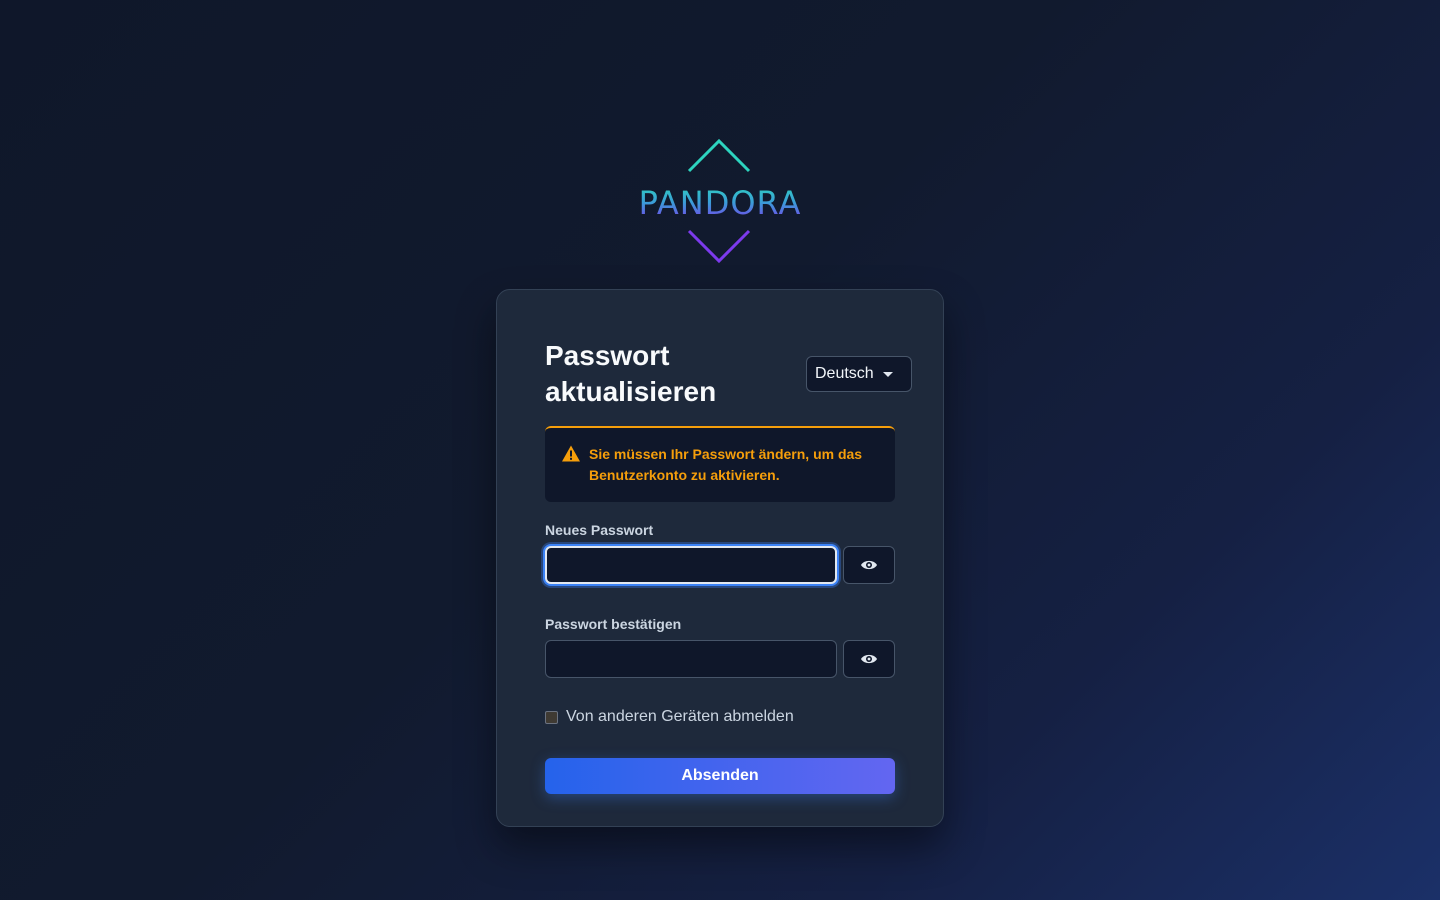 The height and width of the screenshot is (900, 1440). I want to click on pandora-diamond-logo-icon: PANDORA, so click(720, 201).